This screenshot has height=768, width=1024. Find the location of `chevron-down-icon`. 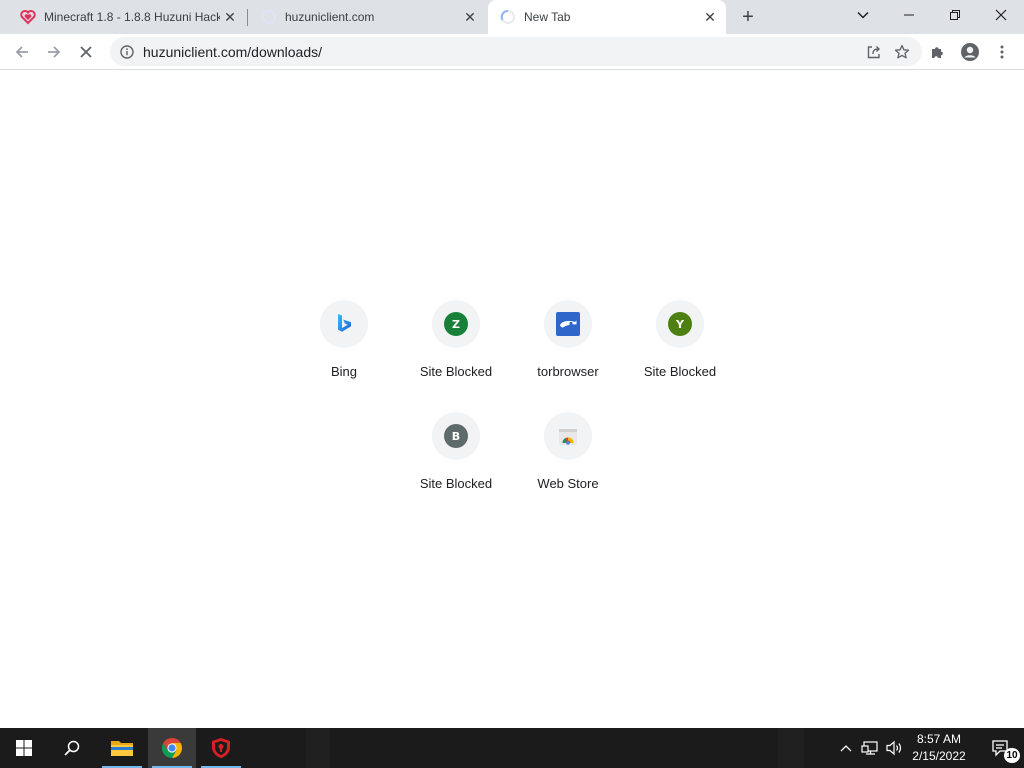

chevron-down-icon is located at coordinates (863, 15).